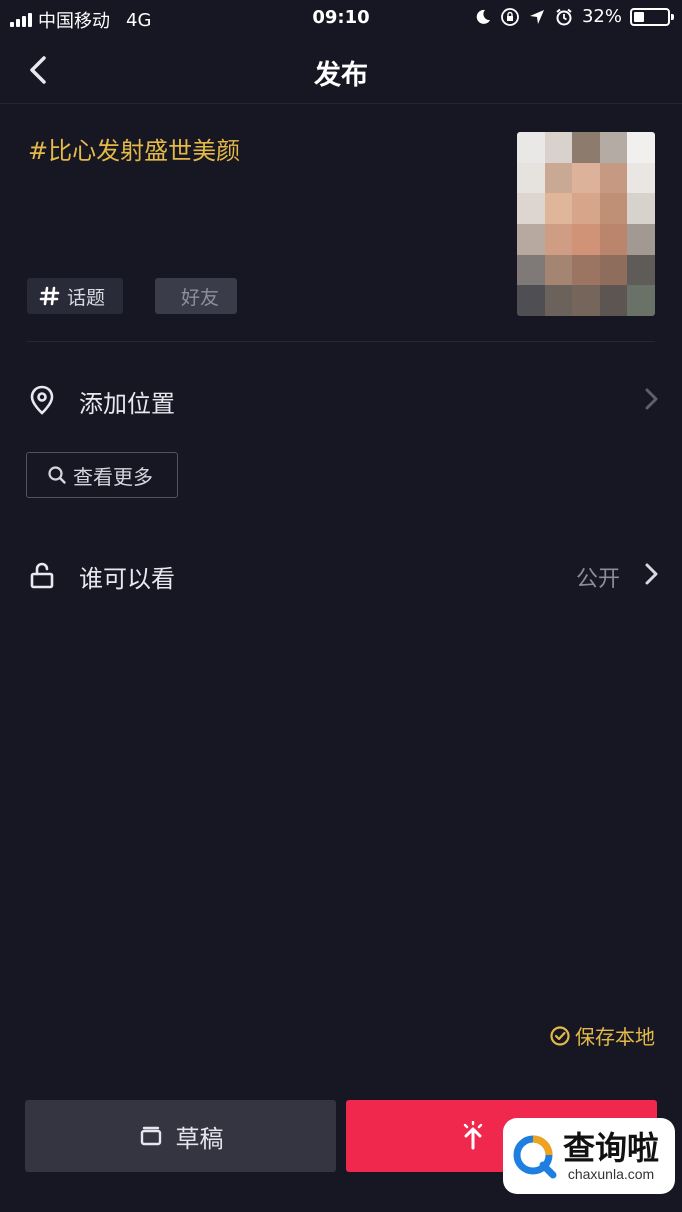  What do you see at coordinates (560, 1035) in the screenshot?
I see `check-circle-icon` at bounding box center [560, 1035].